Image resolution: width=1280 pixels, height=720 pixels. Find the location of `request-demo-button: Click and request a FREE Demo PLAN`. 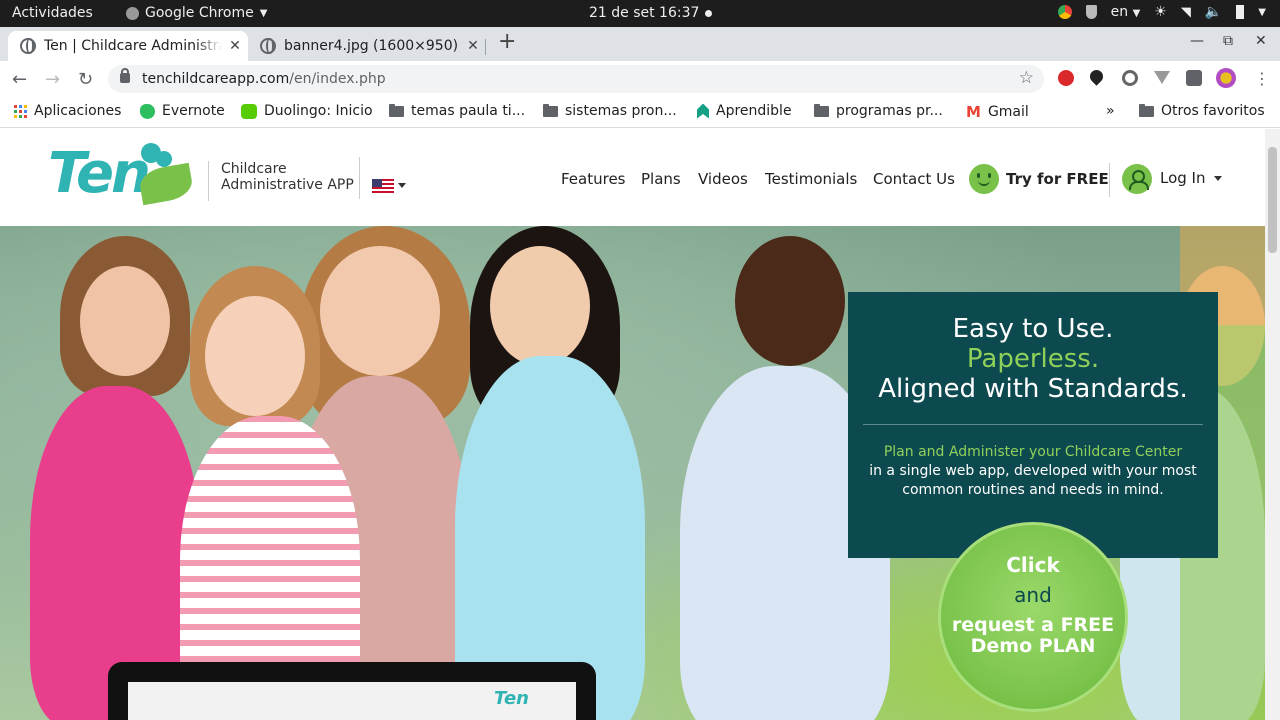

request-demo-button: Click and request a FREE Demo PLAN is located at coordinates (1033, 617).